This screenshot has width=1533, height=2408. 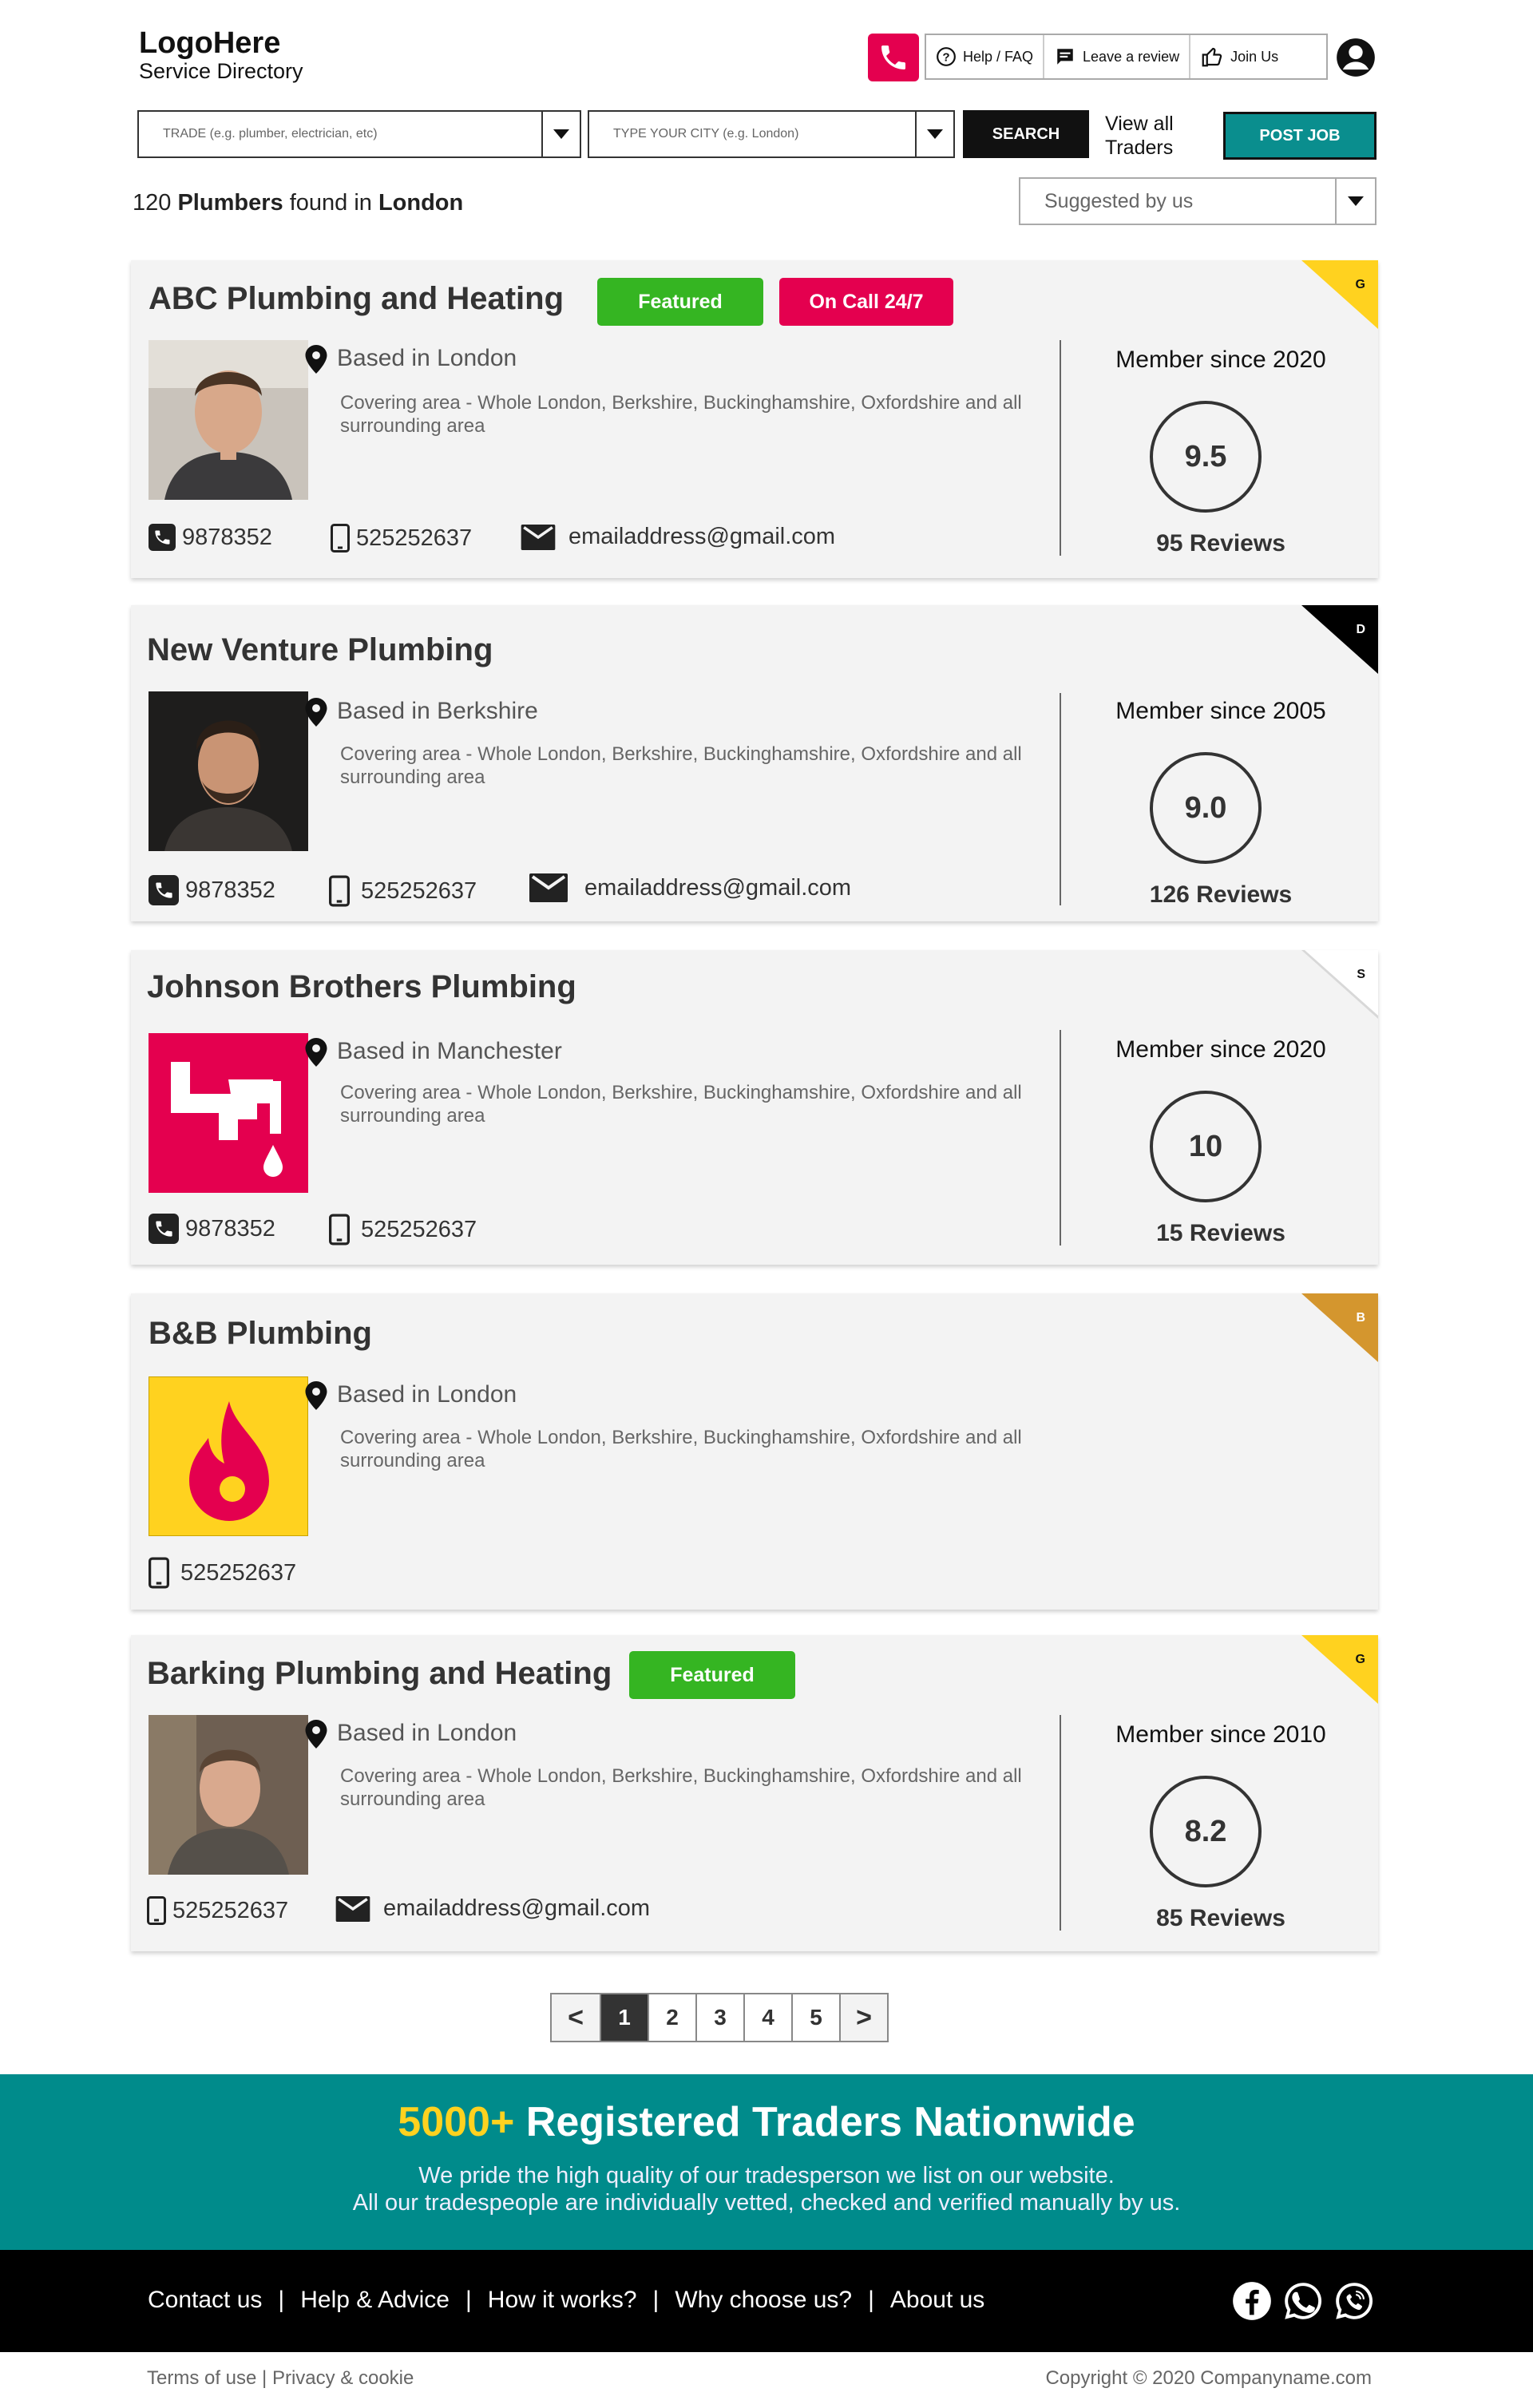 I want to click on caret-down-icon, so click(x=561, y=134).